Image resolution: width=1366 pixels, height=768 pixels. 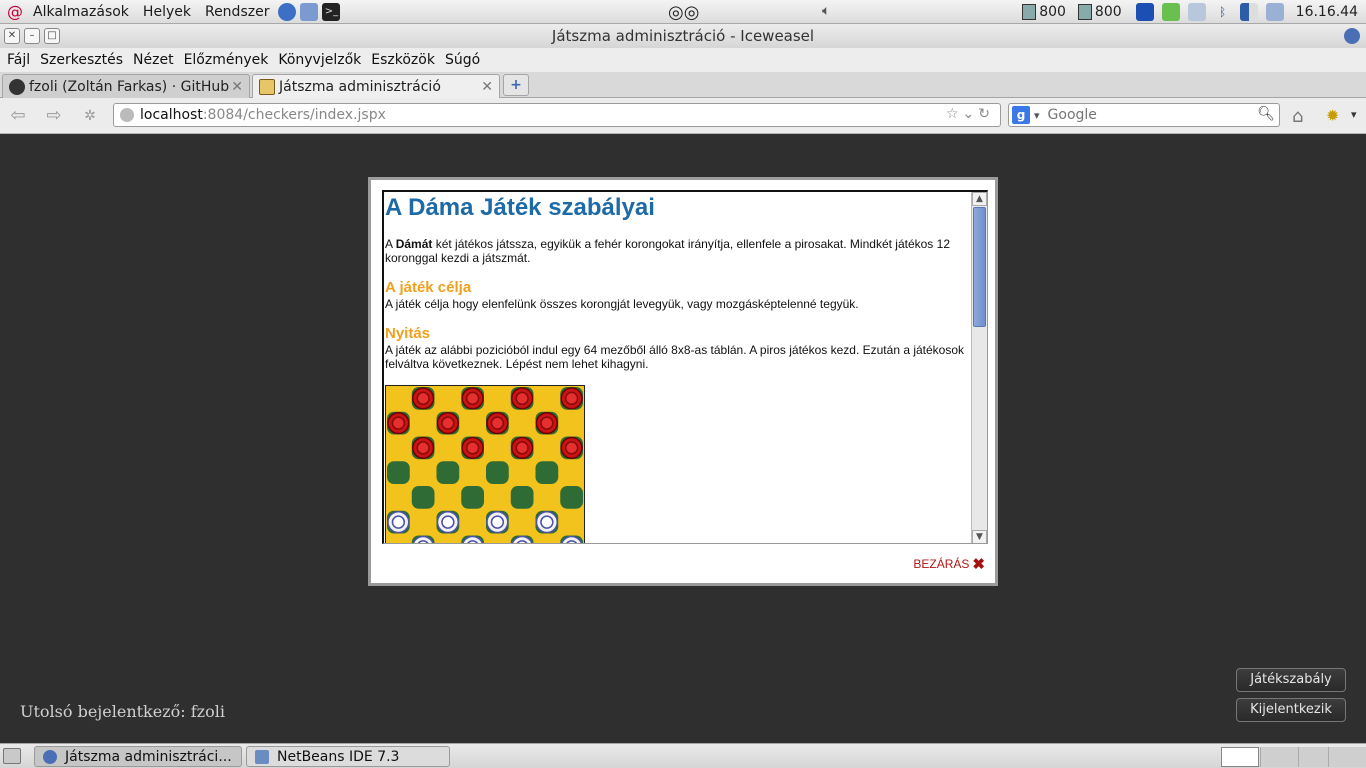 I want to click on show-desktop-icon, so click(x=12, y=756).